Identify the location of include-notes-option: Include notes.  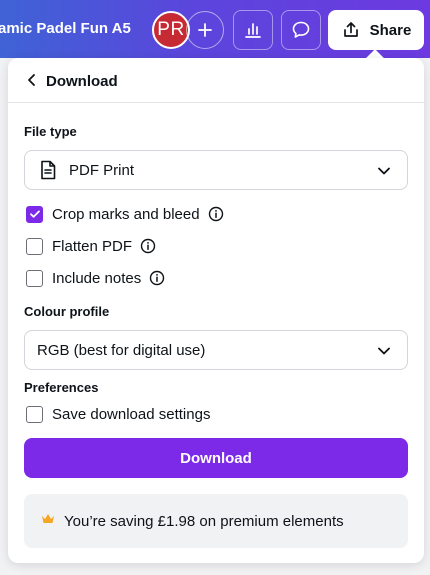
(95, 278).